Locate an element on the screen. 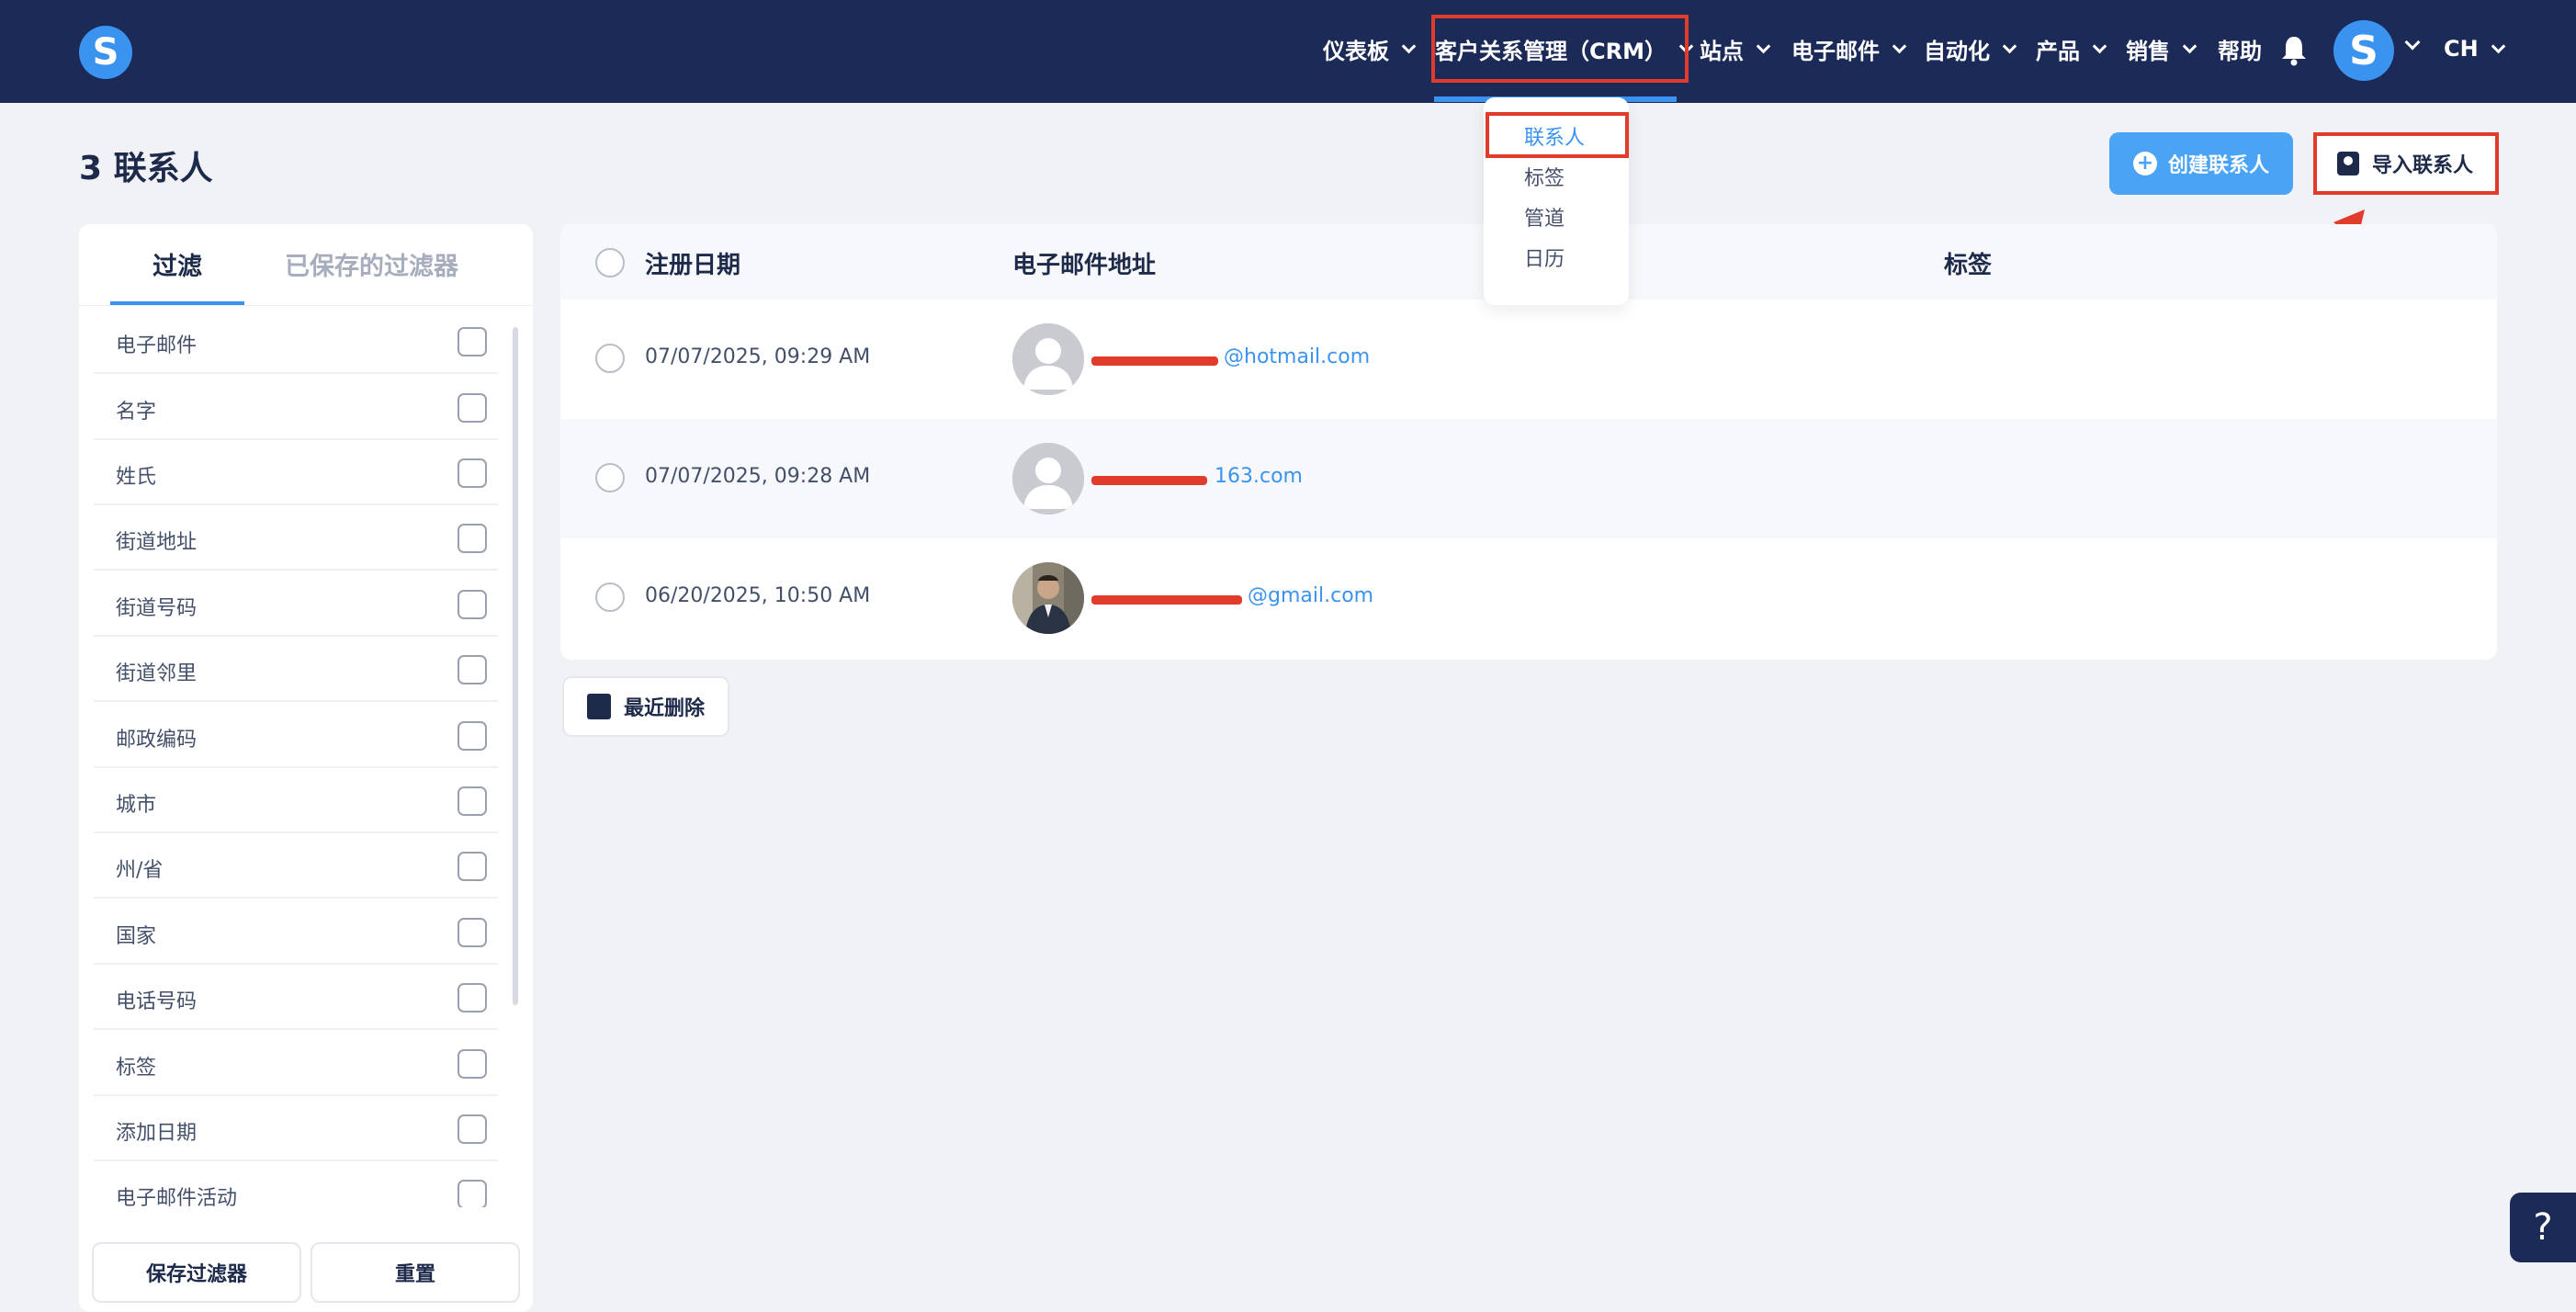  contact-date: 07/07/2025, 09:28 AM is located at coordinates (758, 476).